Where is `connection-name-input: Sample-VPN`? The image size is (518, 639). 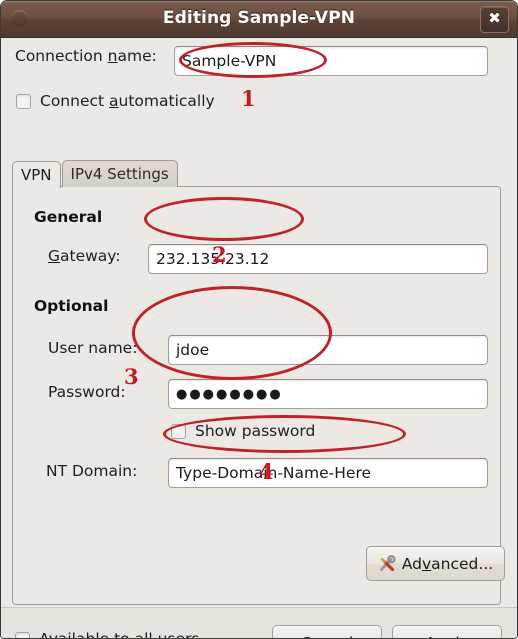 connection-name-input: Sample-VPN is located at coordinates (331, 61).